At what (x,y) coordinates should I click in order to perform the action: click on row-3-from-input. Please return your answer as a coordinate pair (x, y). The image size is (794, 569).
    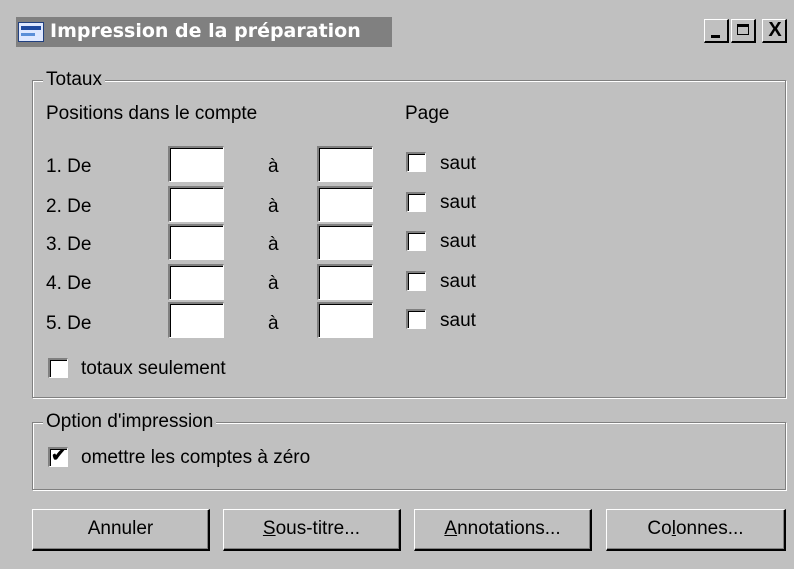
    Looking at the image, I should click on (196, 242).